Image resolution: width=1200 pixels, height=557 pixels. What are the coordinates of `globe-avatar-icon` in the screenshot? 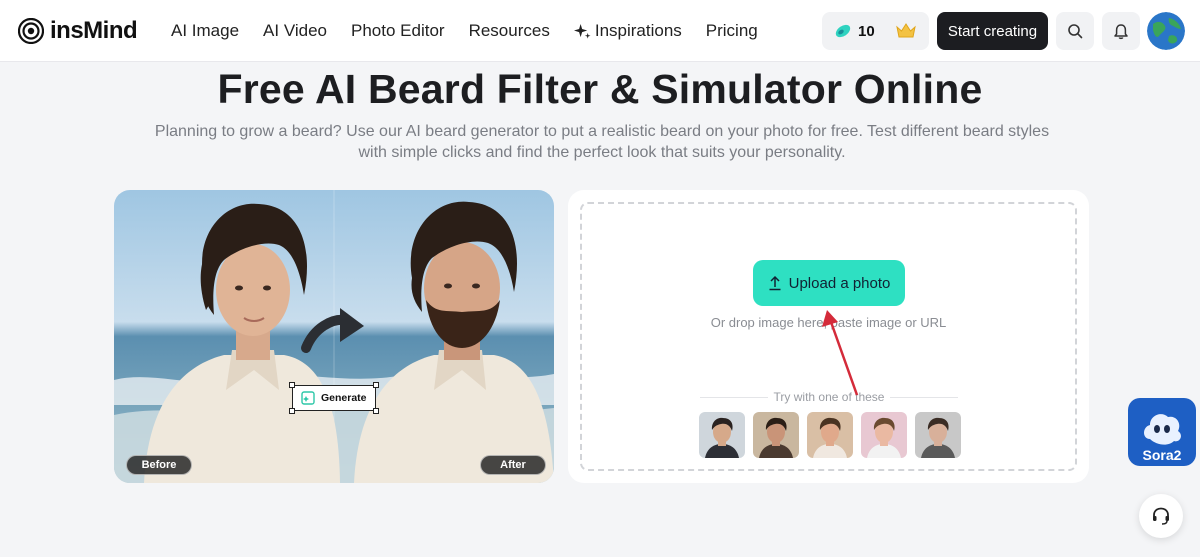 It's located at (1166, 31).